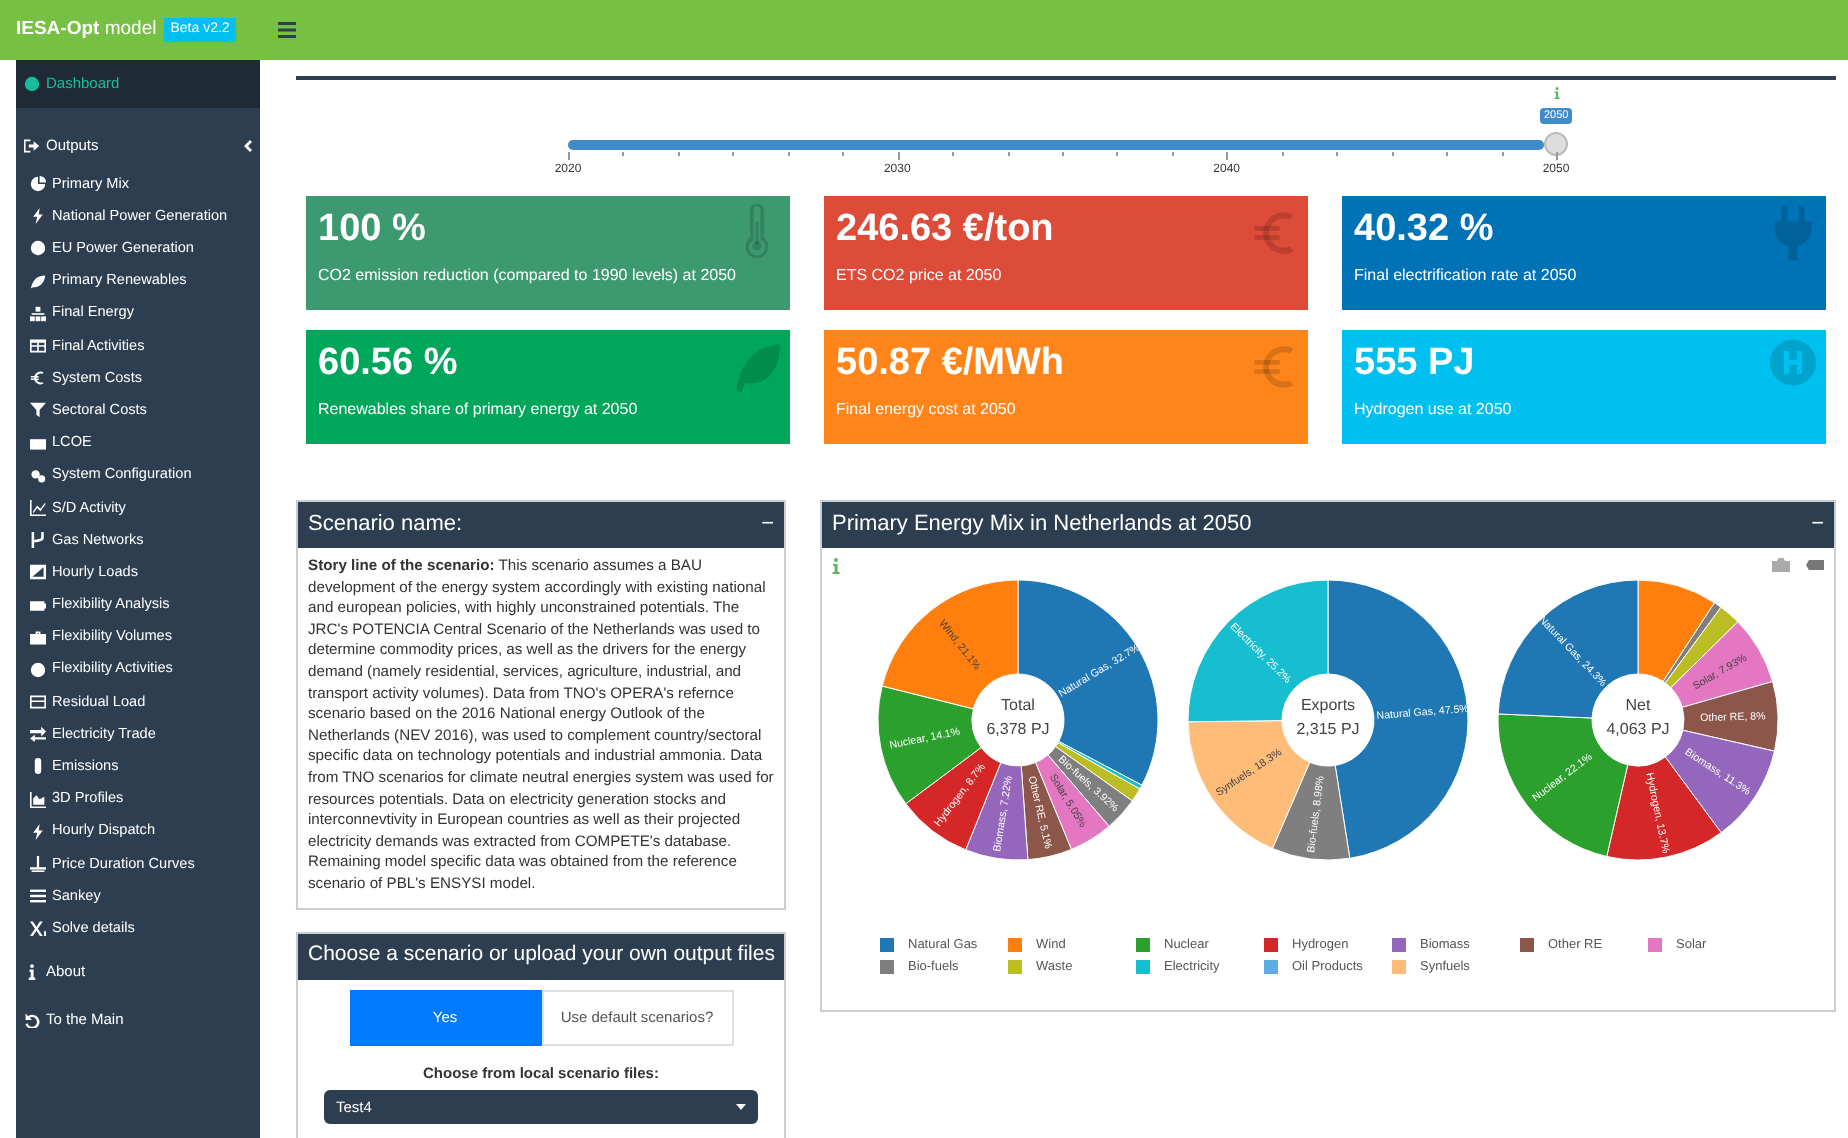 This screenshot has width=1848, height=1138. I want to click on value-text: 100 %, so click(372, 230).